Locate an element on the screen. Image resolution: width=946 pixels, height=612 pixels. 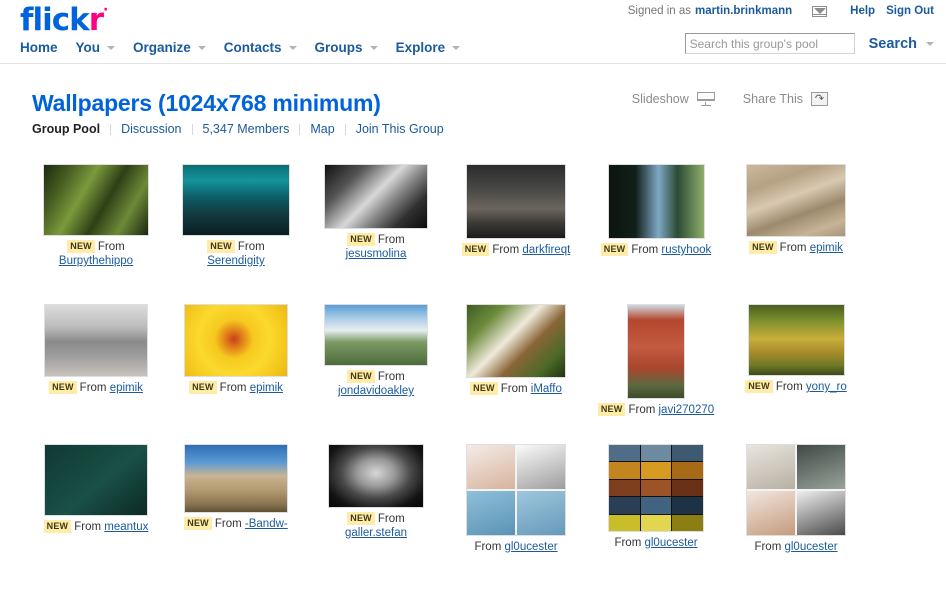
tab-map: Map is located at coordinates (322, 129).